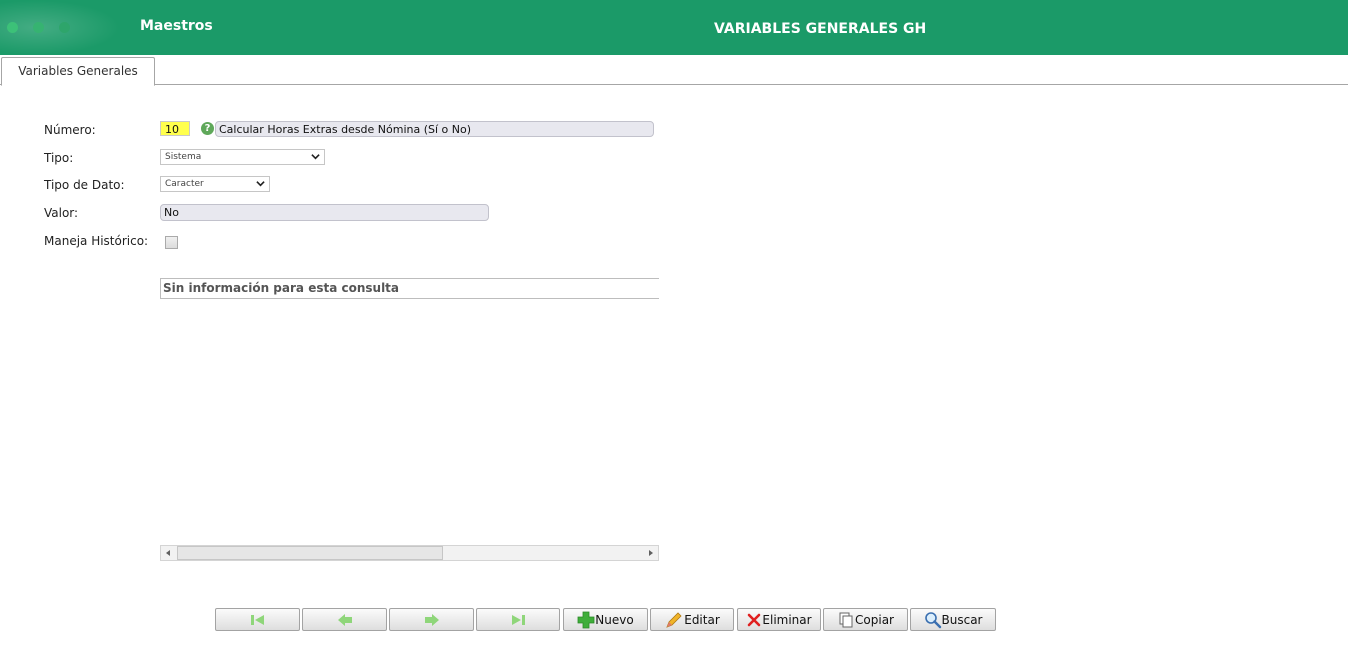 Image resolution: width=1348 pixels, height=657 pixels. What do you see at coordinates (674, 70) in the screenshot?
I see `tab-bar: Variables Generales` at bounding box center [674, 70].